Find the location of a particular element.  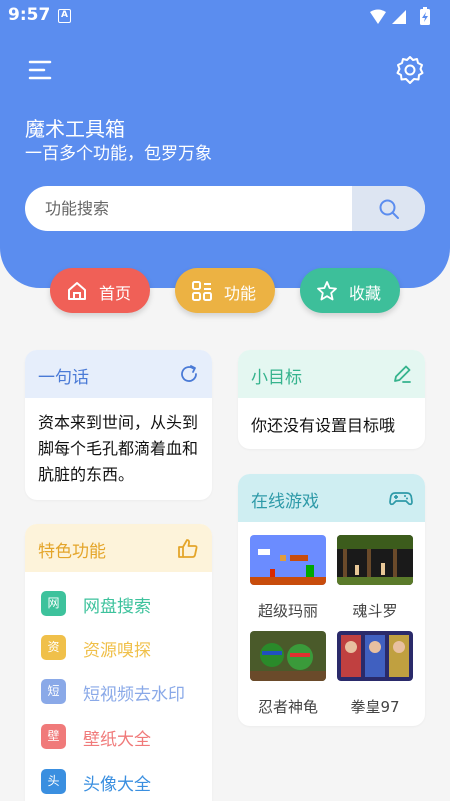

nav-home-label: 首页 is located at coordinates (115, 293).